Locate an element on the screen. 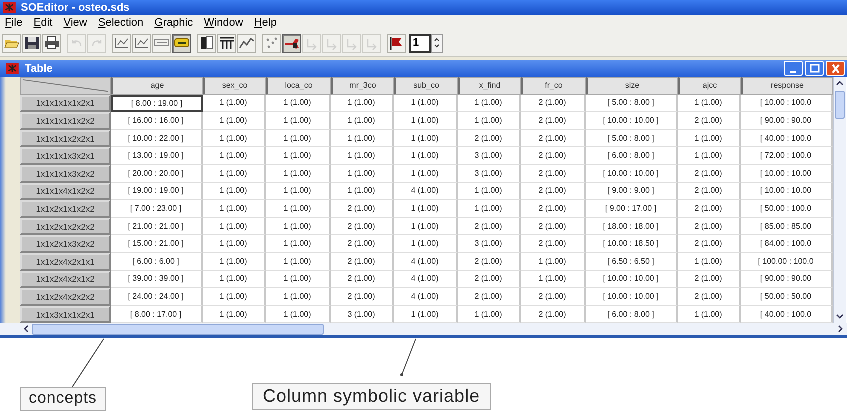  column-header: fr_co is located at coordinates (553, 86).